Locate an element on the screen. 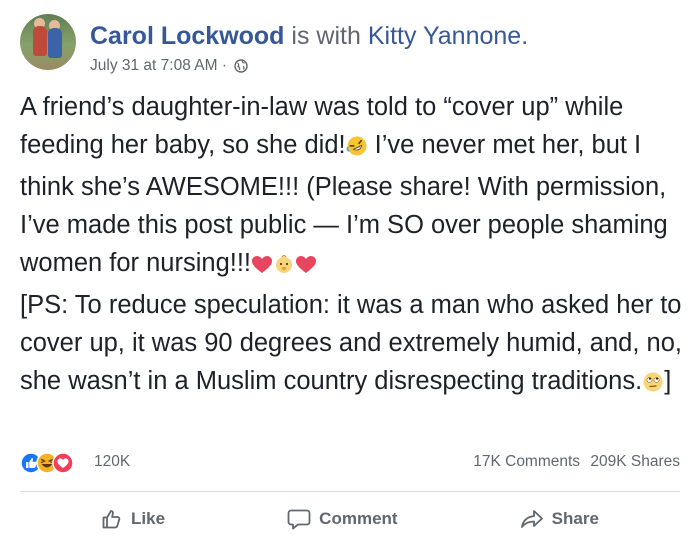 Image resolution: width=700 pixels, height=548 pixels. comment-icon is located at coordinates (299, 519).